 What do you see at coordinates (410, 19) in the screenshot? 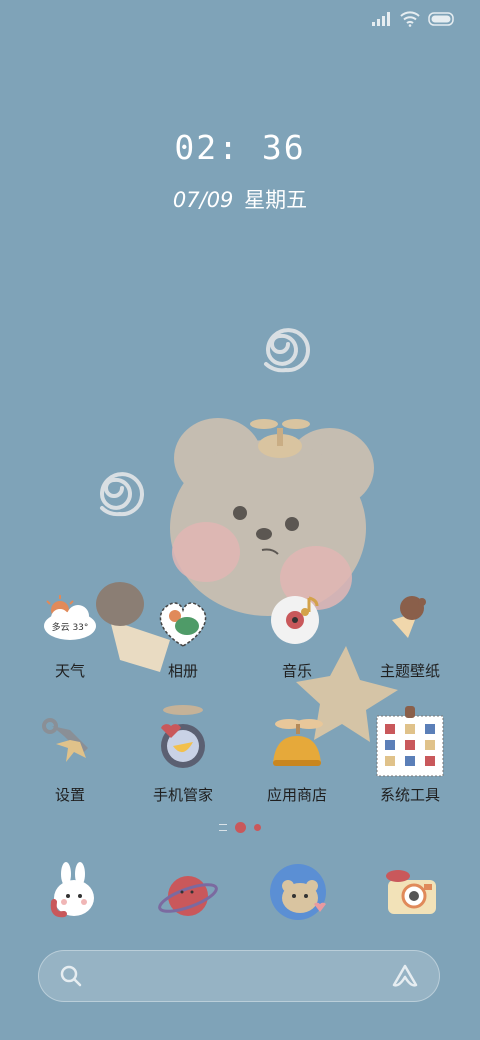
I see `wifi-icon` at bounding box center [410, 19].